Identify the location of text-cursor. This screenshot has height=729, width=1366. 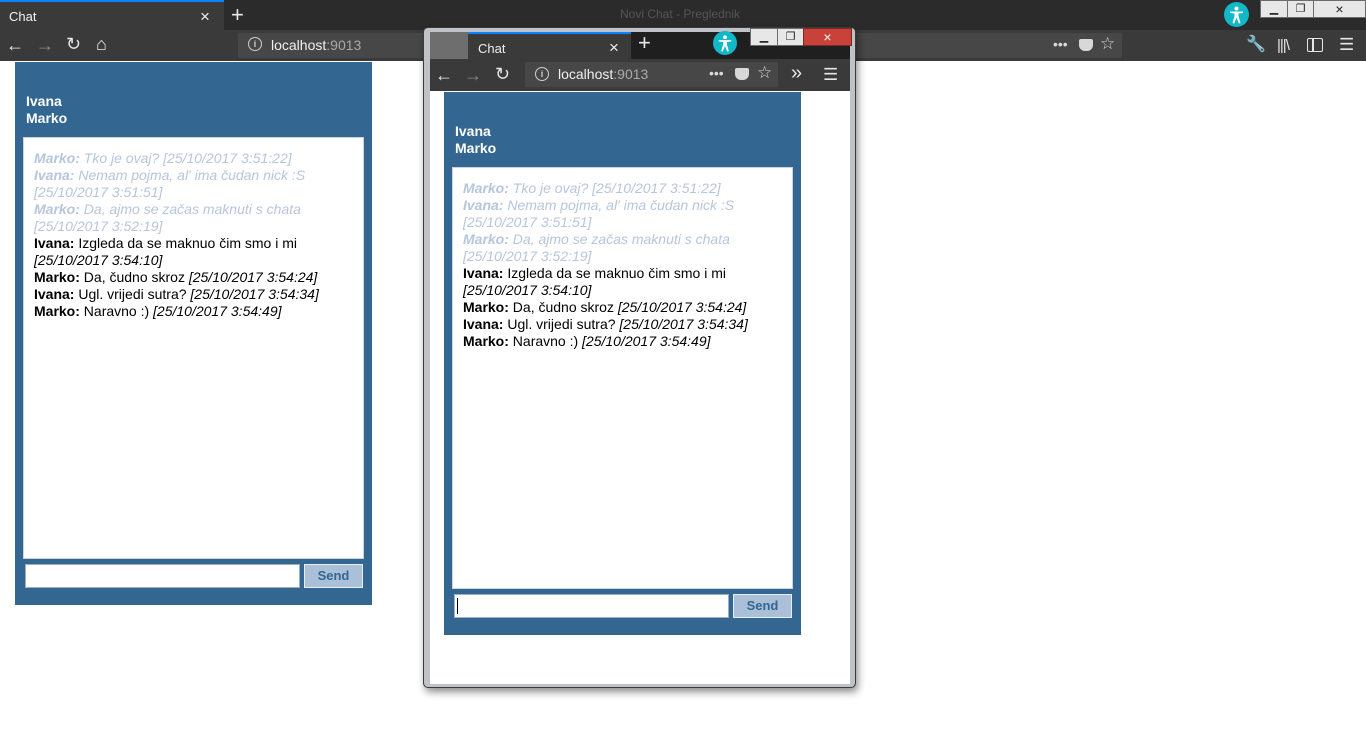
(457, 606).